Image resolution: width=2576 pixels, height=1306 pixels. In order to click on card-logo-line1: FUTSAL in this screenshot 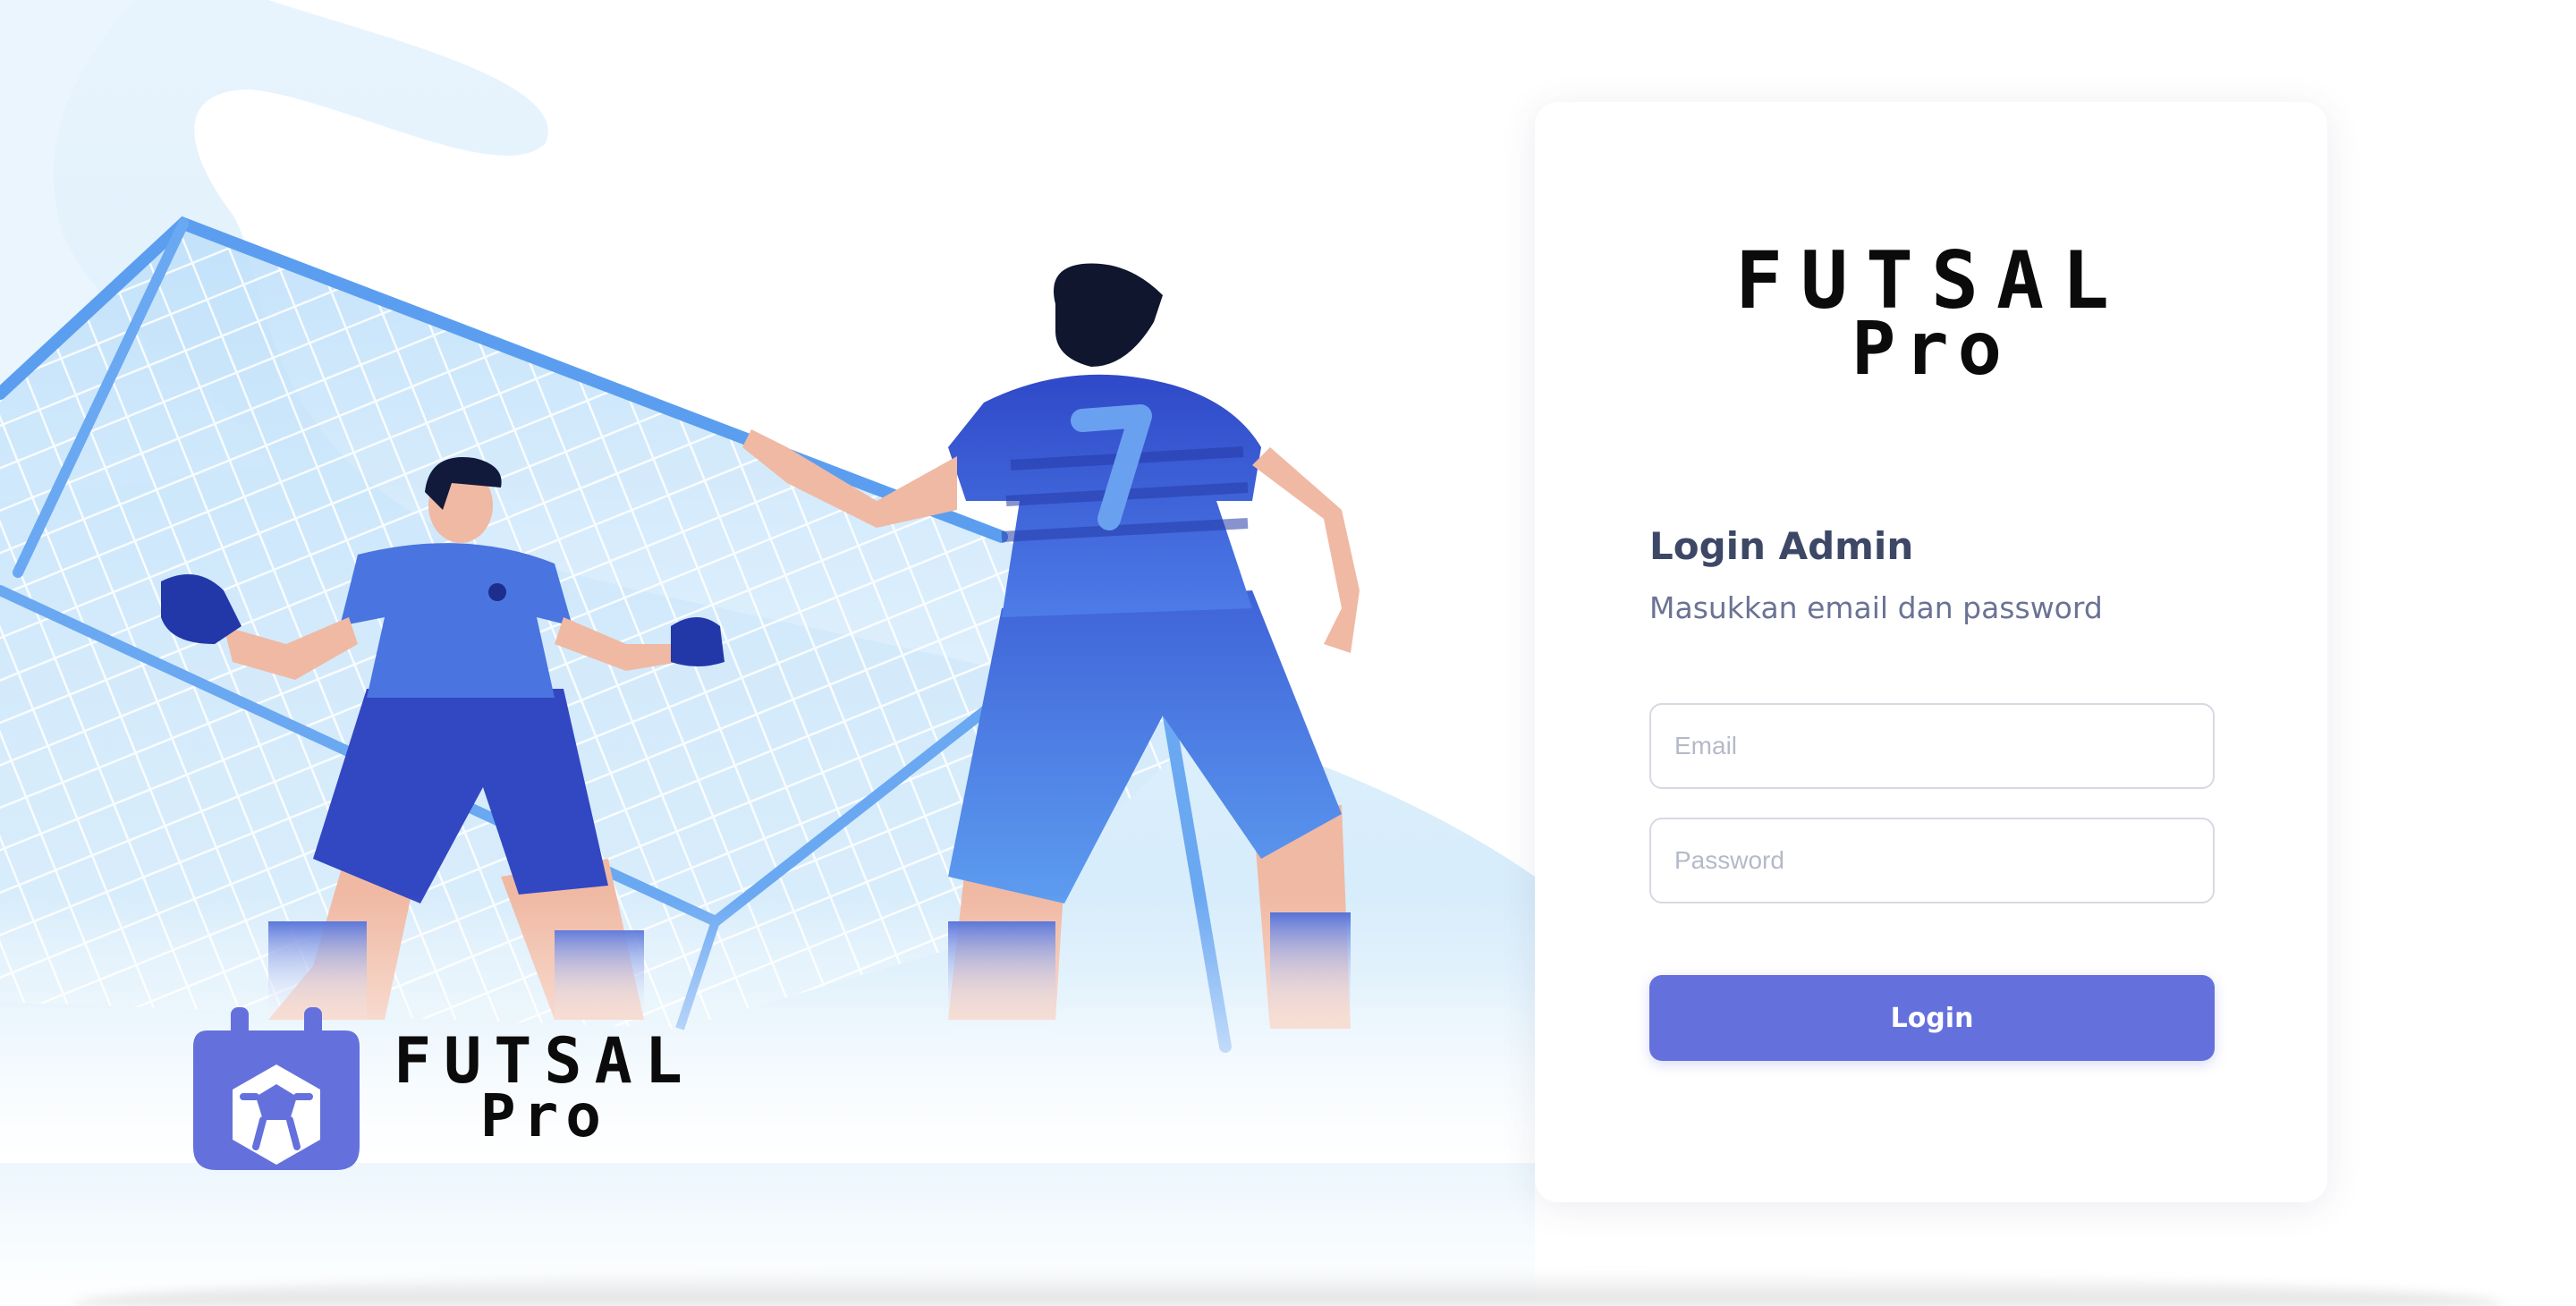, I will do `click(1931, 280)`.